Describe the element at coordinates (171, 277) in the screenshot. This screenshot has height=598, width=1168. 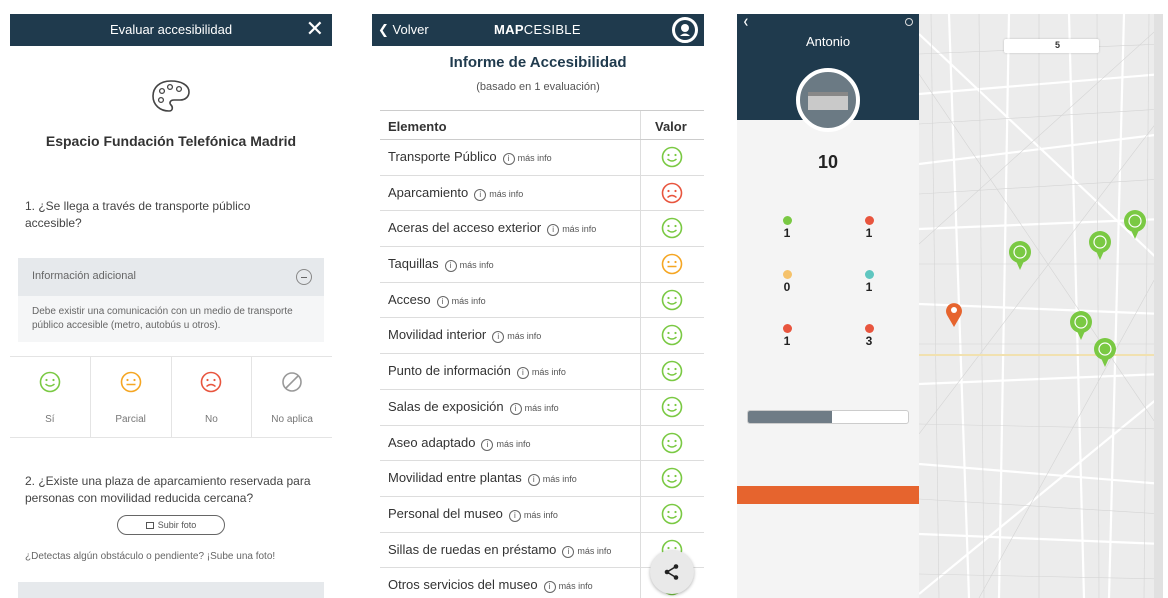
I see `additional-info-toggle: Información adicional` at that location.